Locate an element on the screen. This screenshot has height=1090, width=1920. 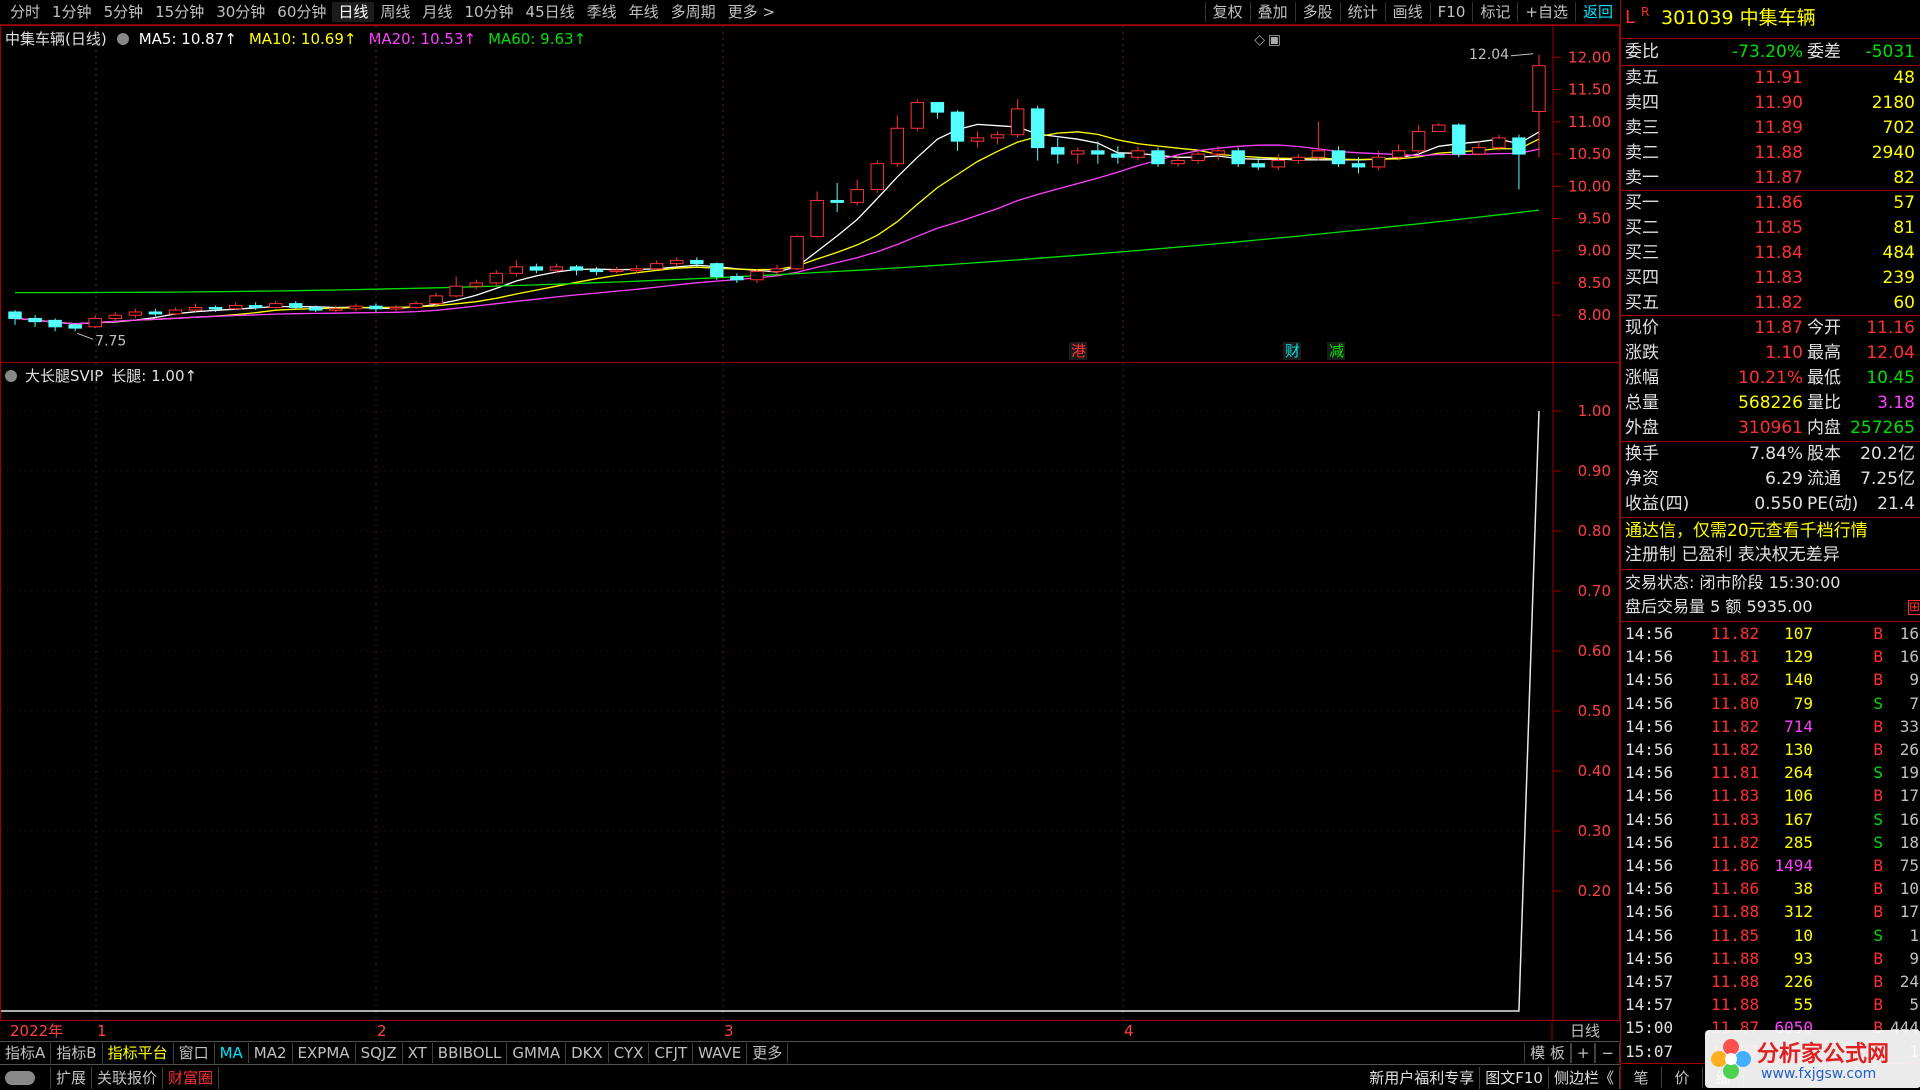
indicator-tab: 指标B is located at coordinates (77, 1053).